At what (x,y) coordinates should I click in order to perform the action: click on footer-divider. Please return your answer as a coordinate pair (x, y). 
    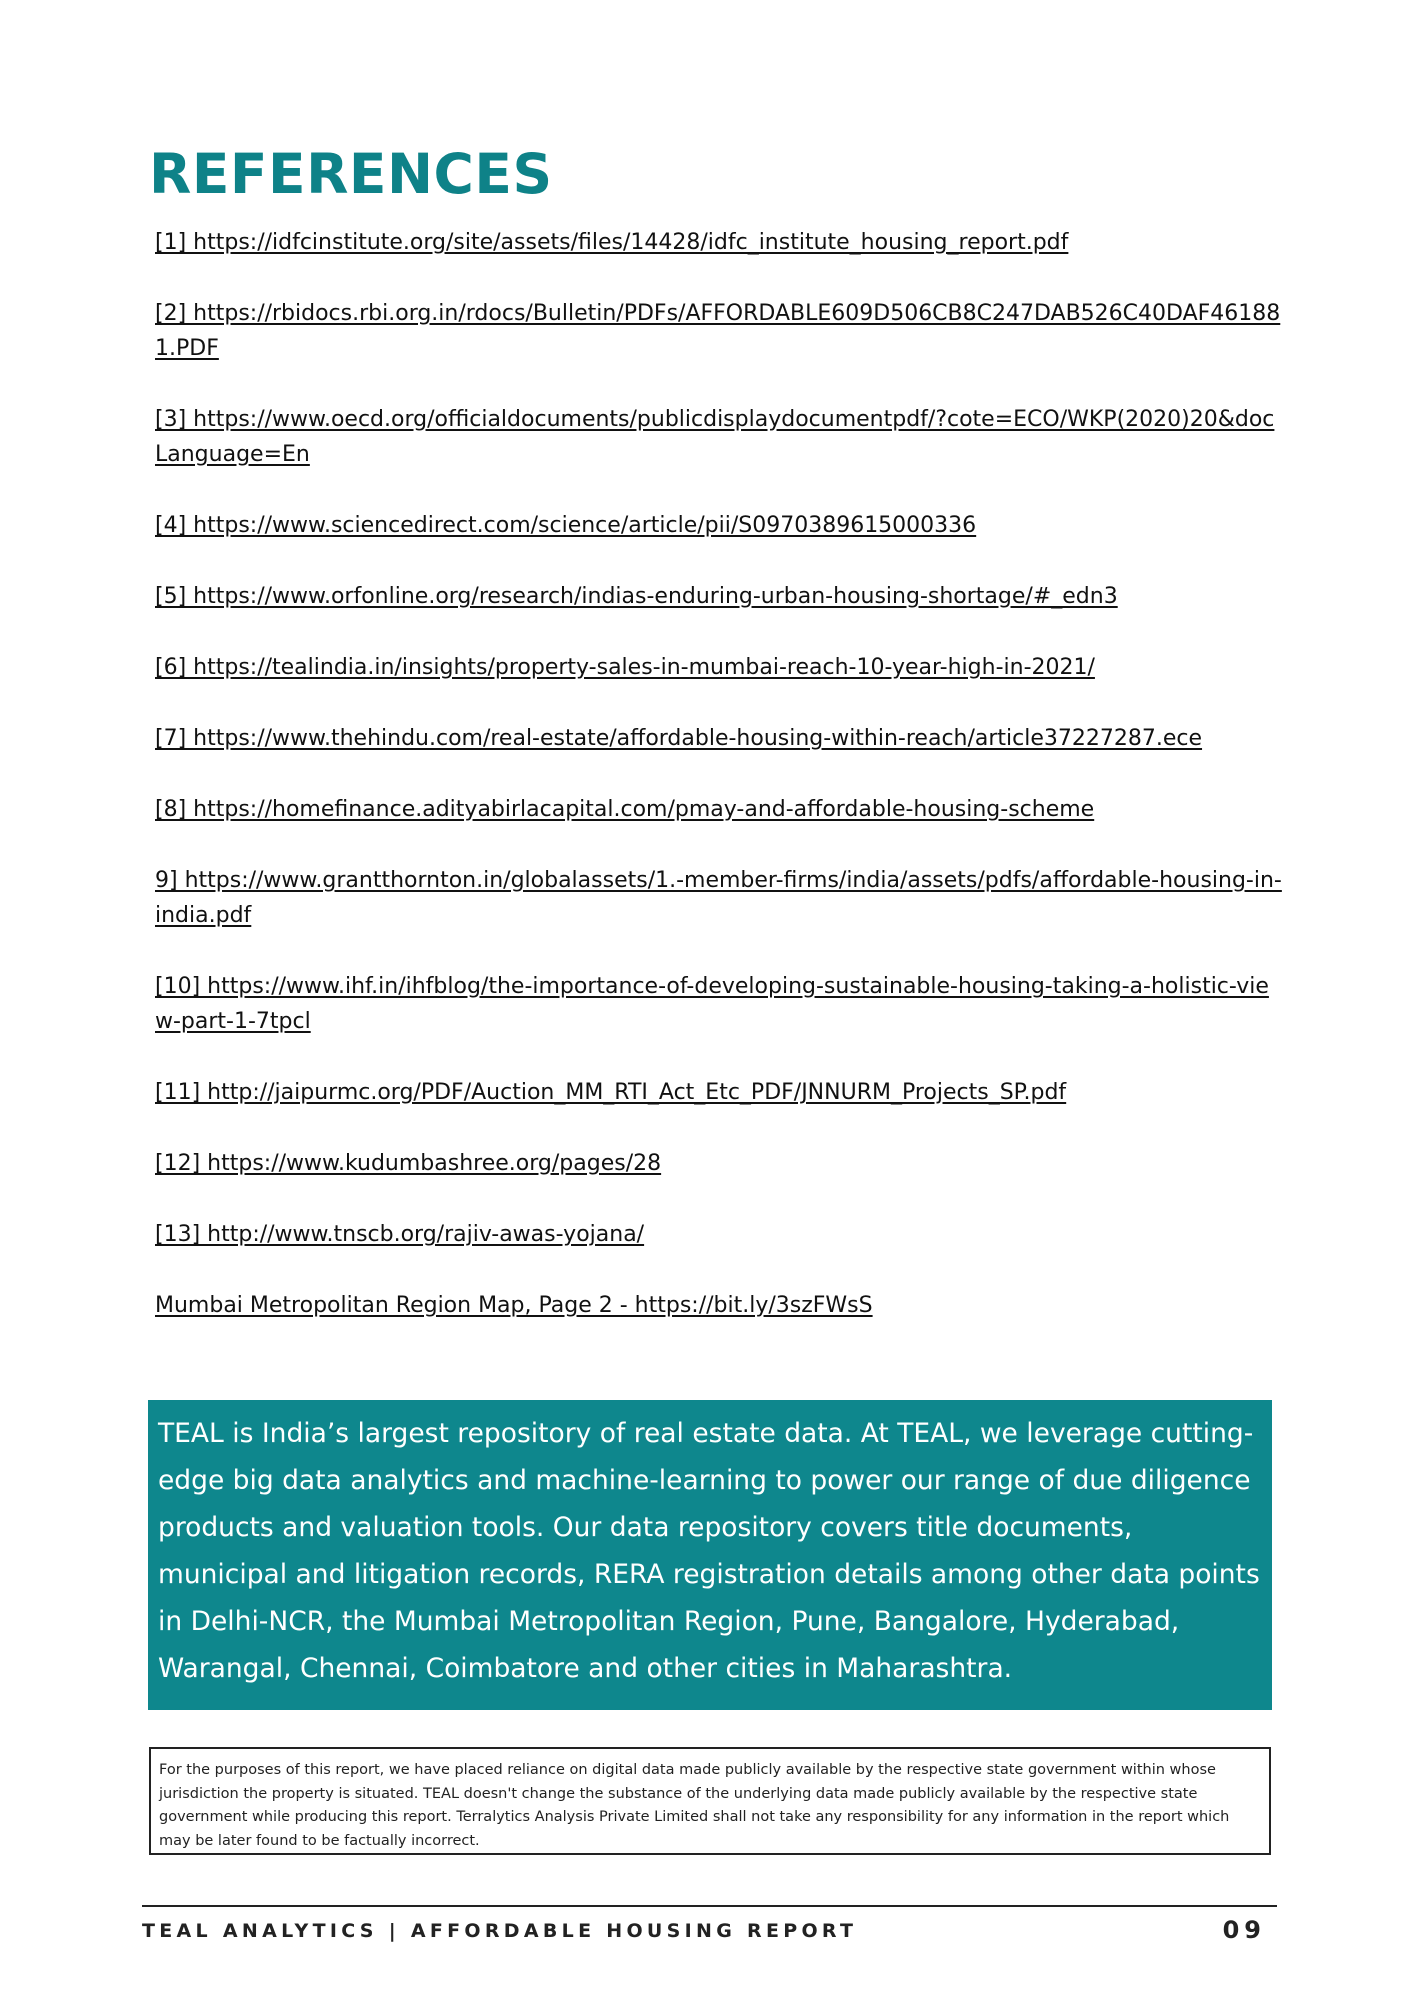
    Looking at the image, I should click on (709, 1906).